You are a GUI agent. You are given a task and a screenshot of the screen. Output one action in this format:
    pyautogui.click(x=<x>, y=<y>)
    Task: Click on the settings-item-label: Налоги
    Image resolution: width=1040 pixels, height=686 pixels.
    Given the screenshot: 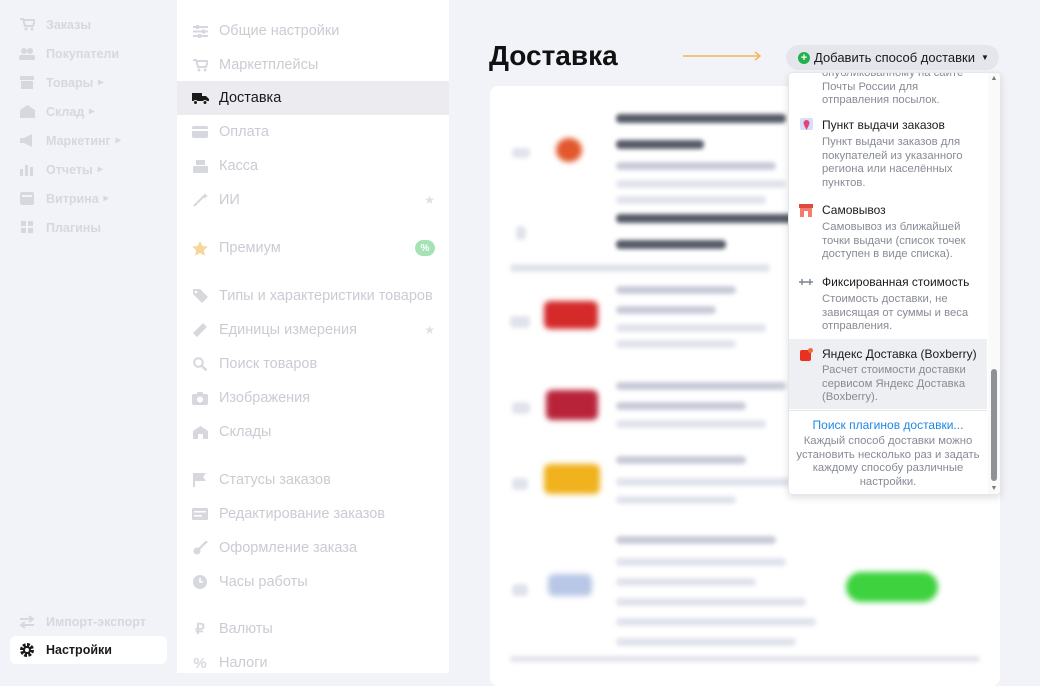 What is the action you would take?
    pyautogui.click(x=243, y=663)
    